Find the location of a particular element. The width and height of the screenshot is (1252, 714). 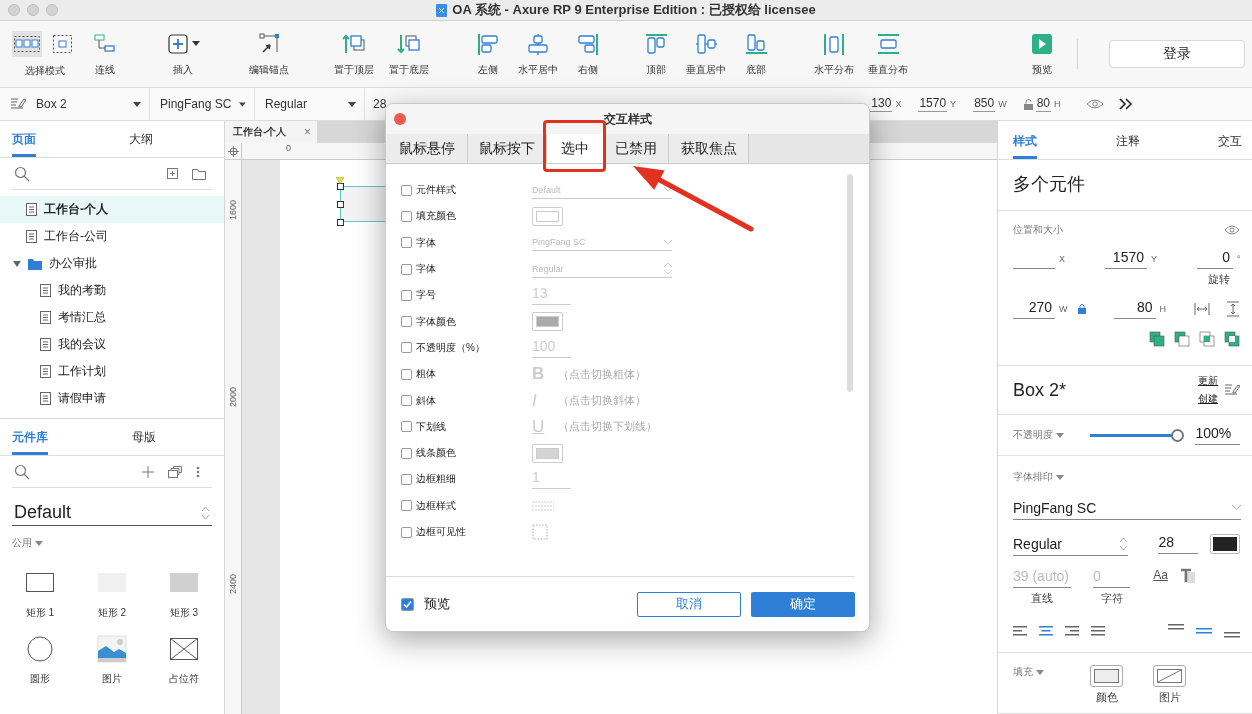

toolbar-button: 垂直分布 is located at coordinates (888, 54).